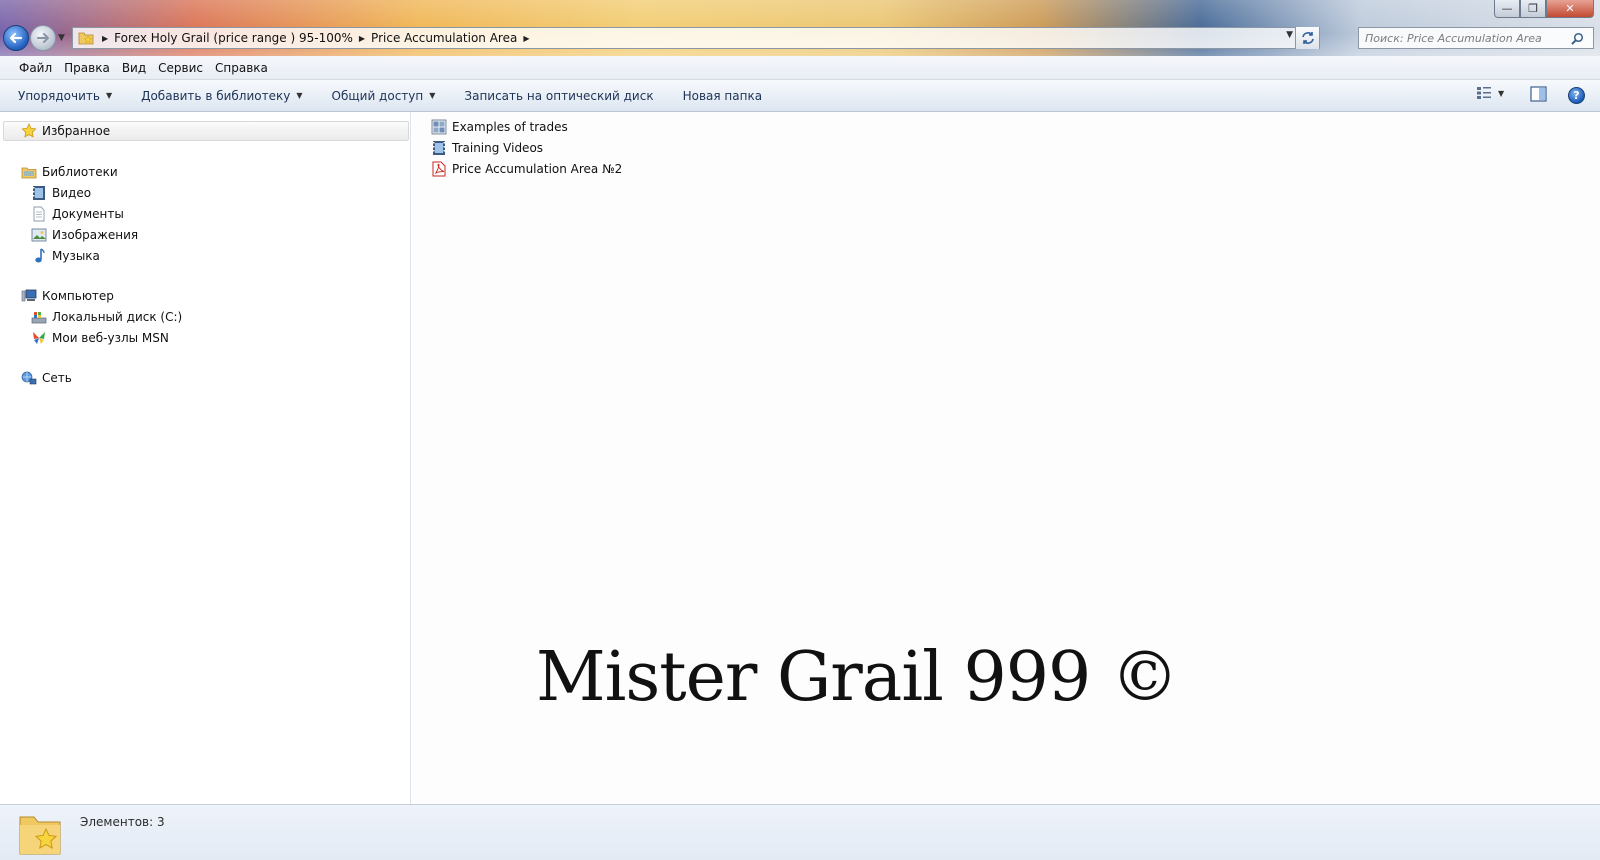 This screenshot has width=1600, height=860. What do you see at coordinates (857, 677) in the screenshot?
I see `watermark-text: Mister Grail 999 ©` at bounding box center [857, 677].